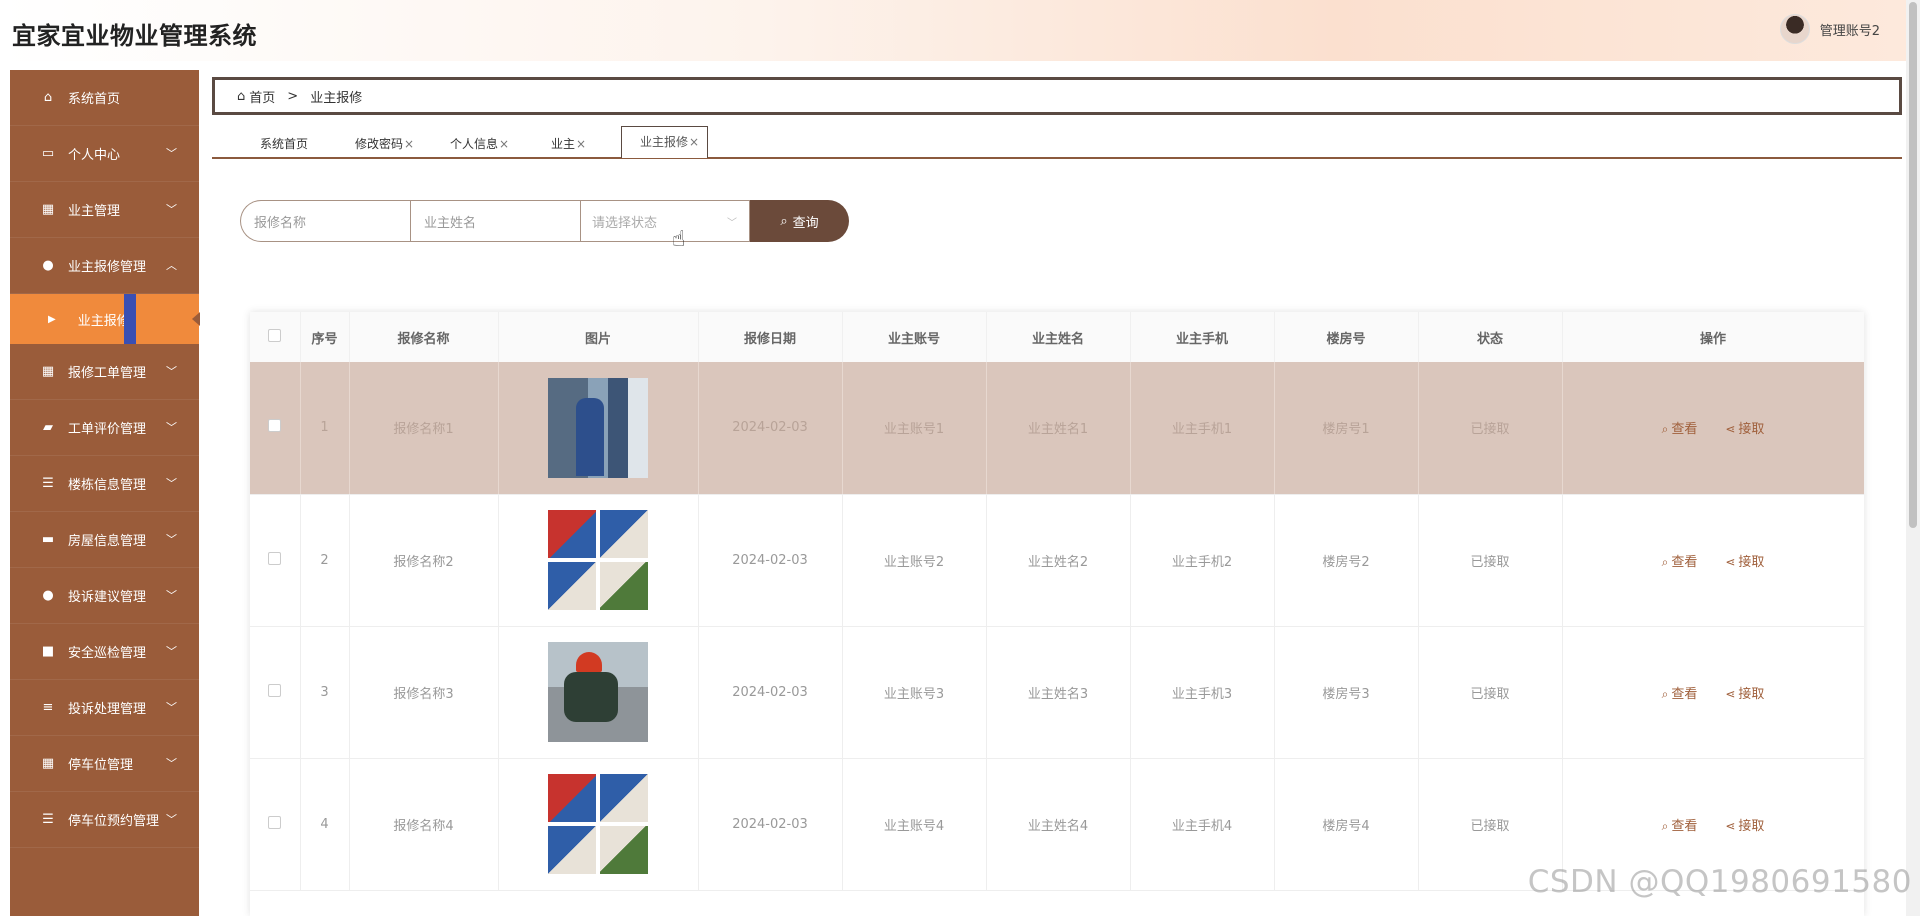  What do you see at coordinates (94, 155) in the screenshot?
I see `sidebar-item-label: 个人中心` at bounding box center [94, 155].